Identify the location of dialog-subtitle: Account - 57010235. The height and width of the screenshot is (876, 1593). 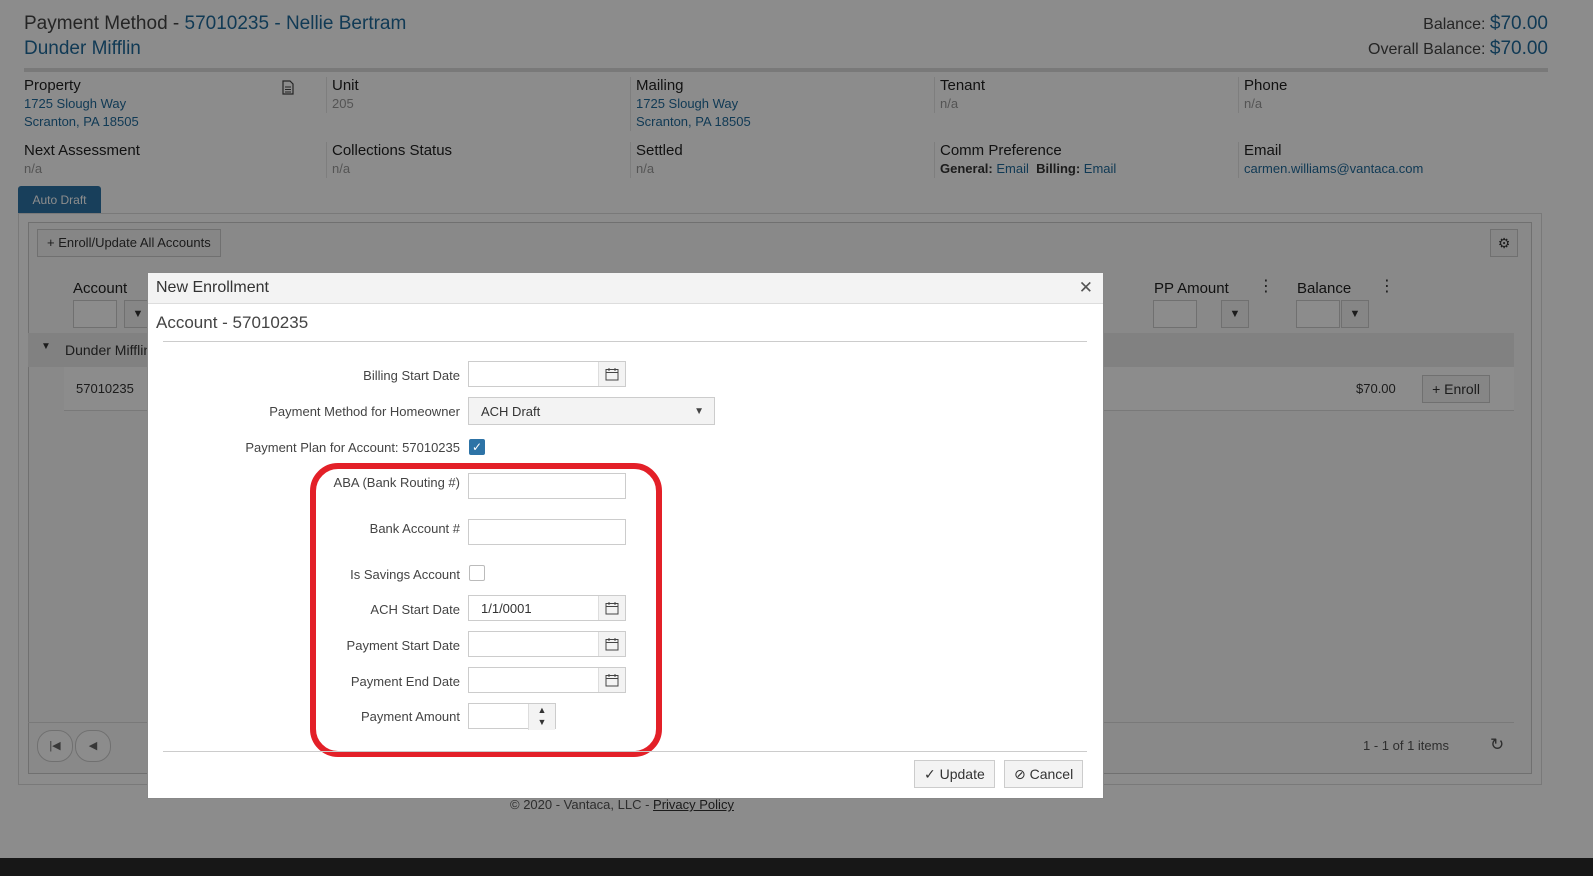
(232, 322).